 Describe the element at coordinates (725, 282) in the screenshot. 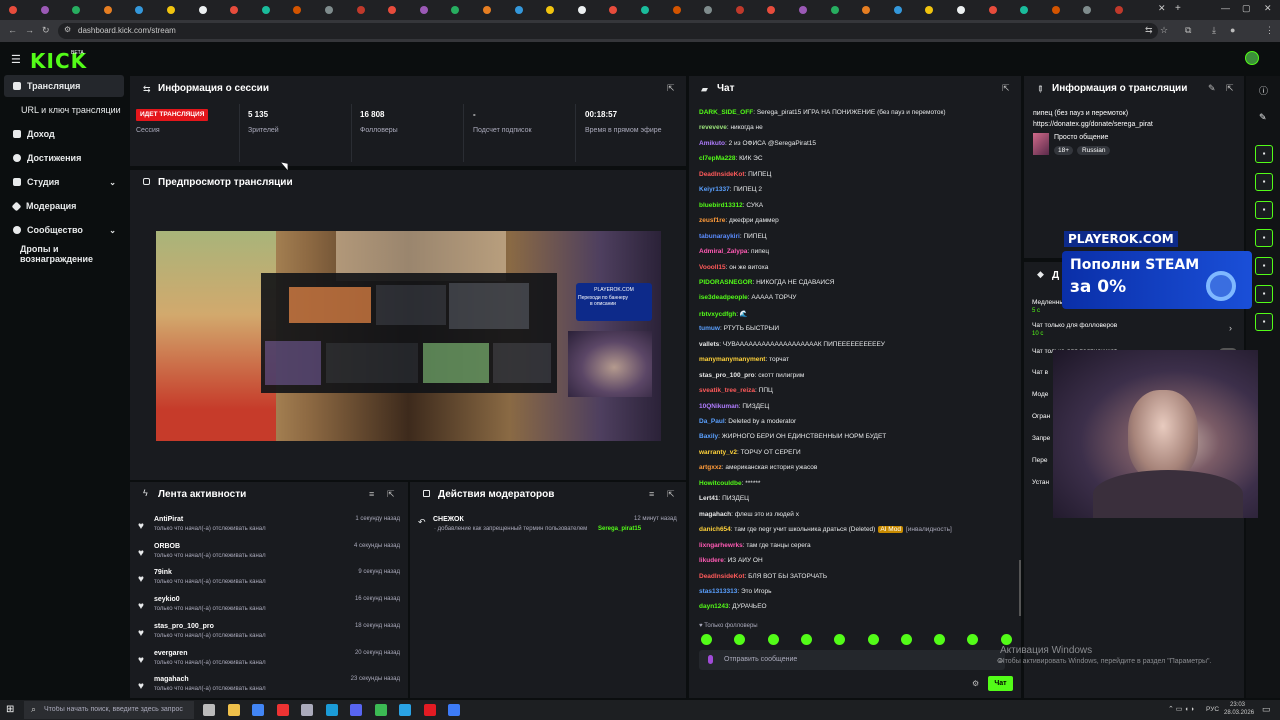

I see `chat-username: PIDORASNEGOR` at that location.